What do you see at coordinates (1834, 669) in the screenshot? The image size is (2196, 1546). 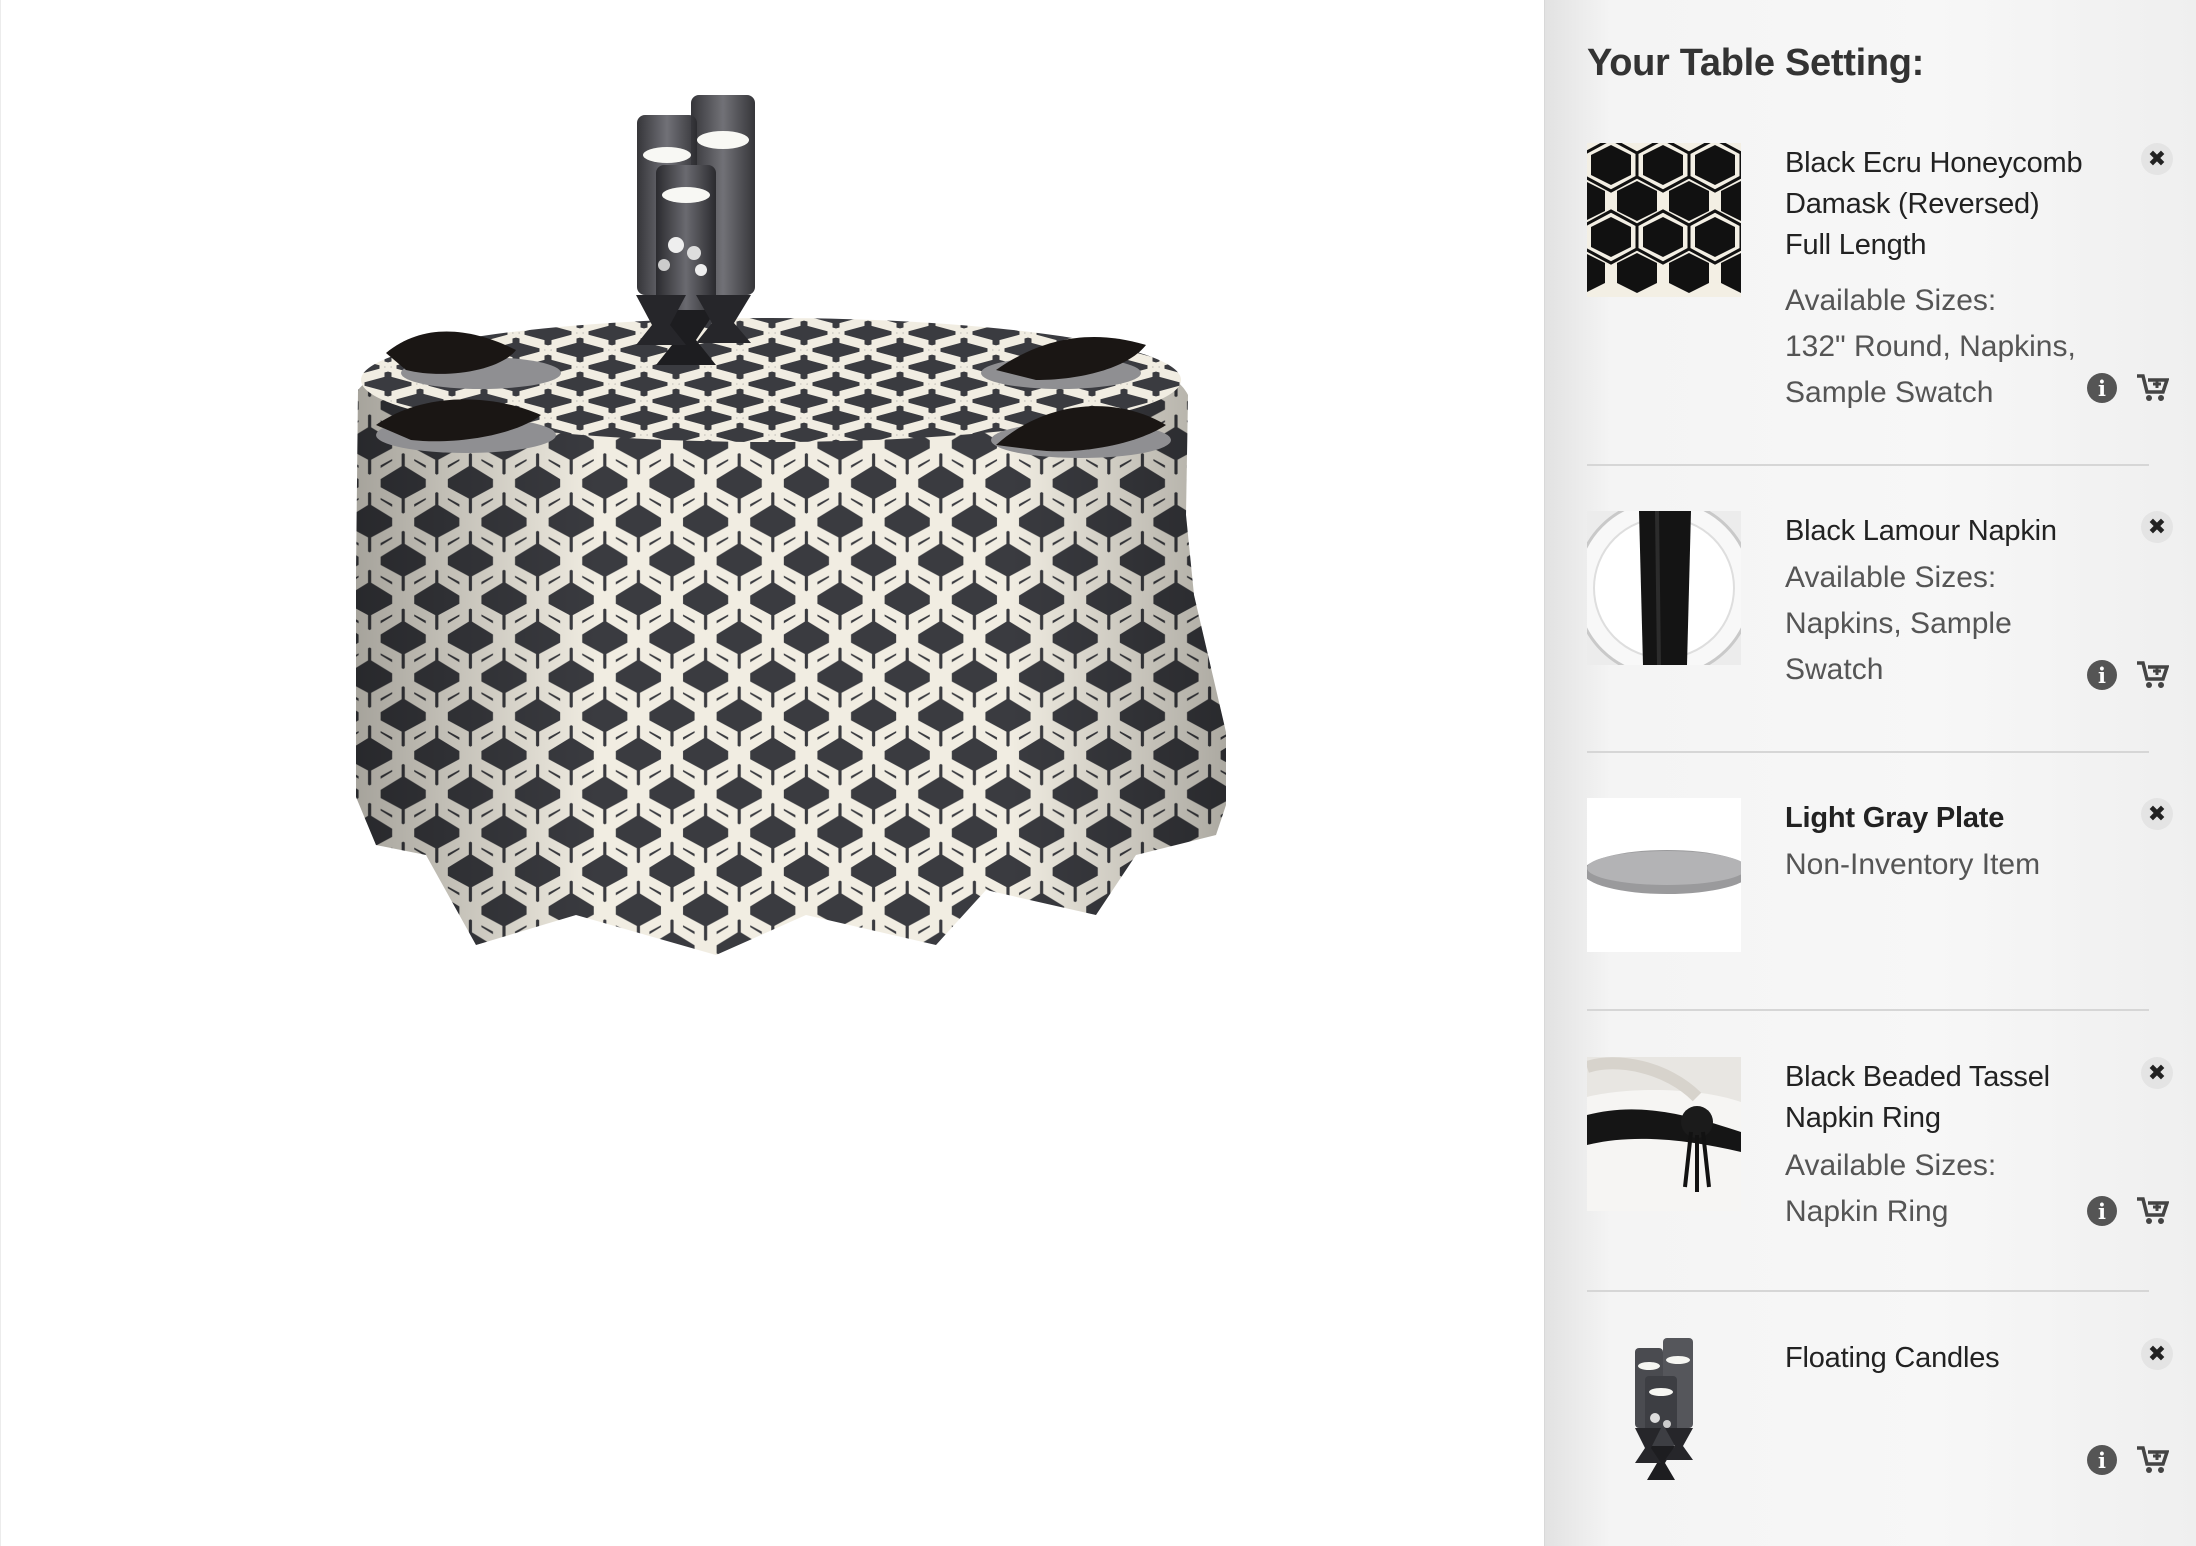 I see `sizes-line: Swatch` at bounding box center [1834, 669].